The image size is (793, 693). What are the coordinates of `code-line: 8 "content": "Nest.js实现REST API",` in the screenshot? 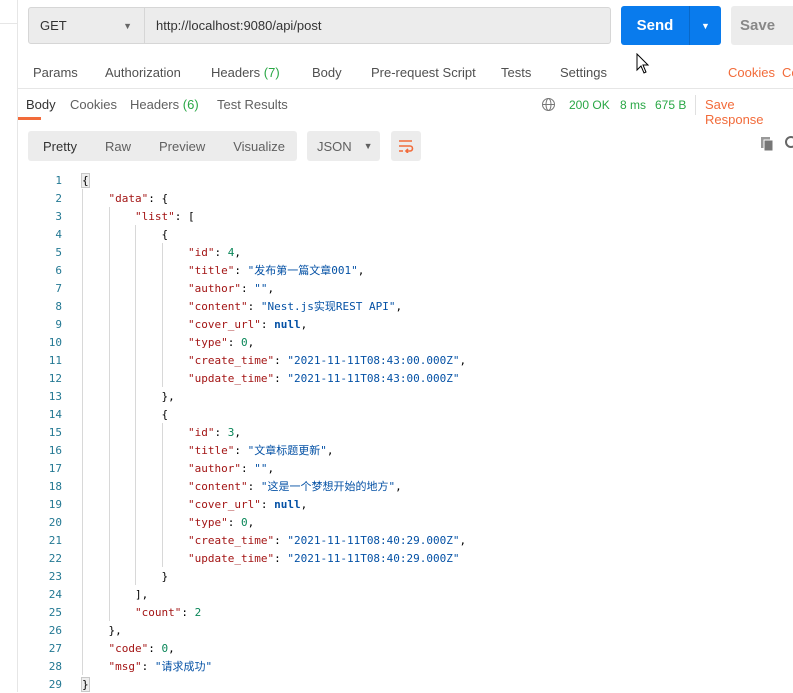 It's located at (233, 306).